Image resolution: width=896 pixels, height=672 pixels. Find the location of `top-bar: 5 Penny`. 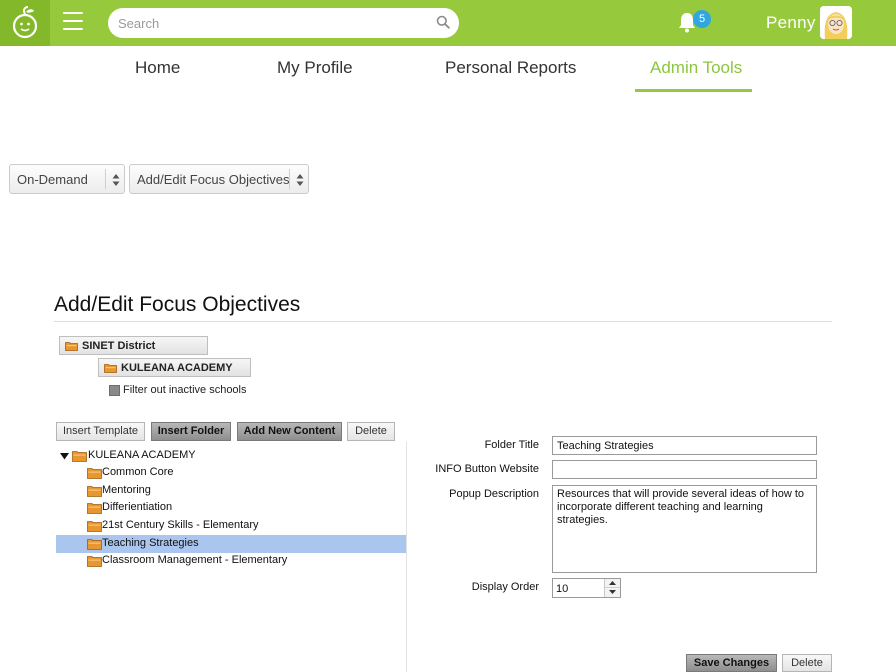

top-bar: 5 Penny is located at coordinates (448, 23).